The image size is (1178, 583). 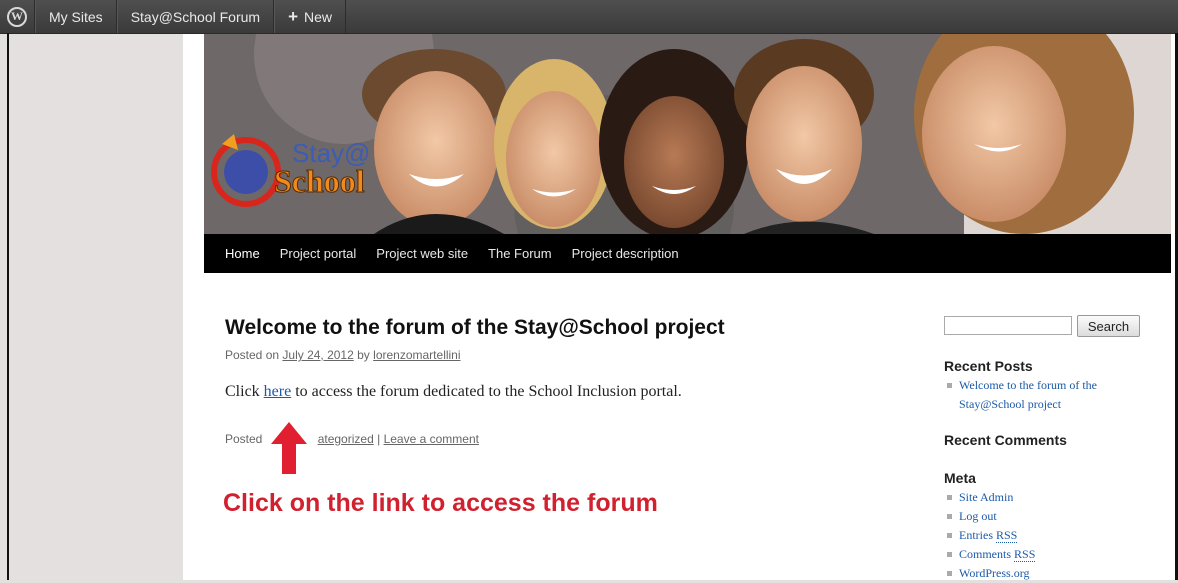 What do you see at coordinates (1025, 554) in the screenshot?
I see `comments-rss-abbr: RSS` at bounding box center [1025, 554].